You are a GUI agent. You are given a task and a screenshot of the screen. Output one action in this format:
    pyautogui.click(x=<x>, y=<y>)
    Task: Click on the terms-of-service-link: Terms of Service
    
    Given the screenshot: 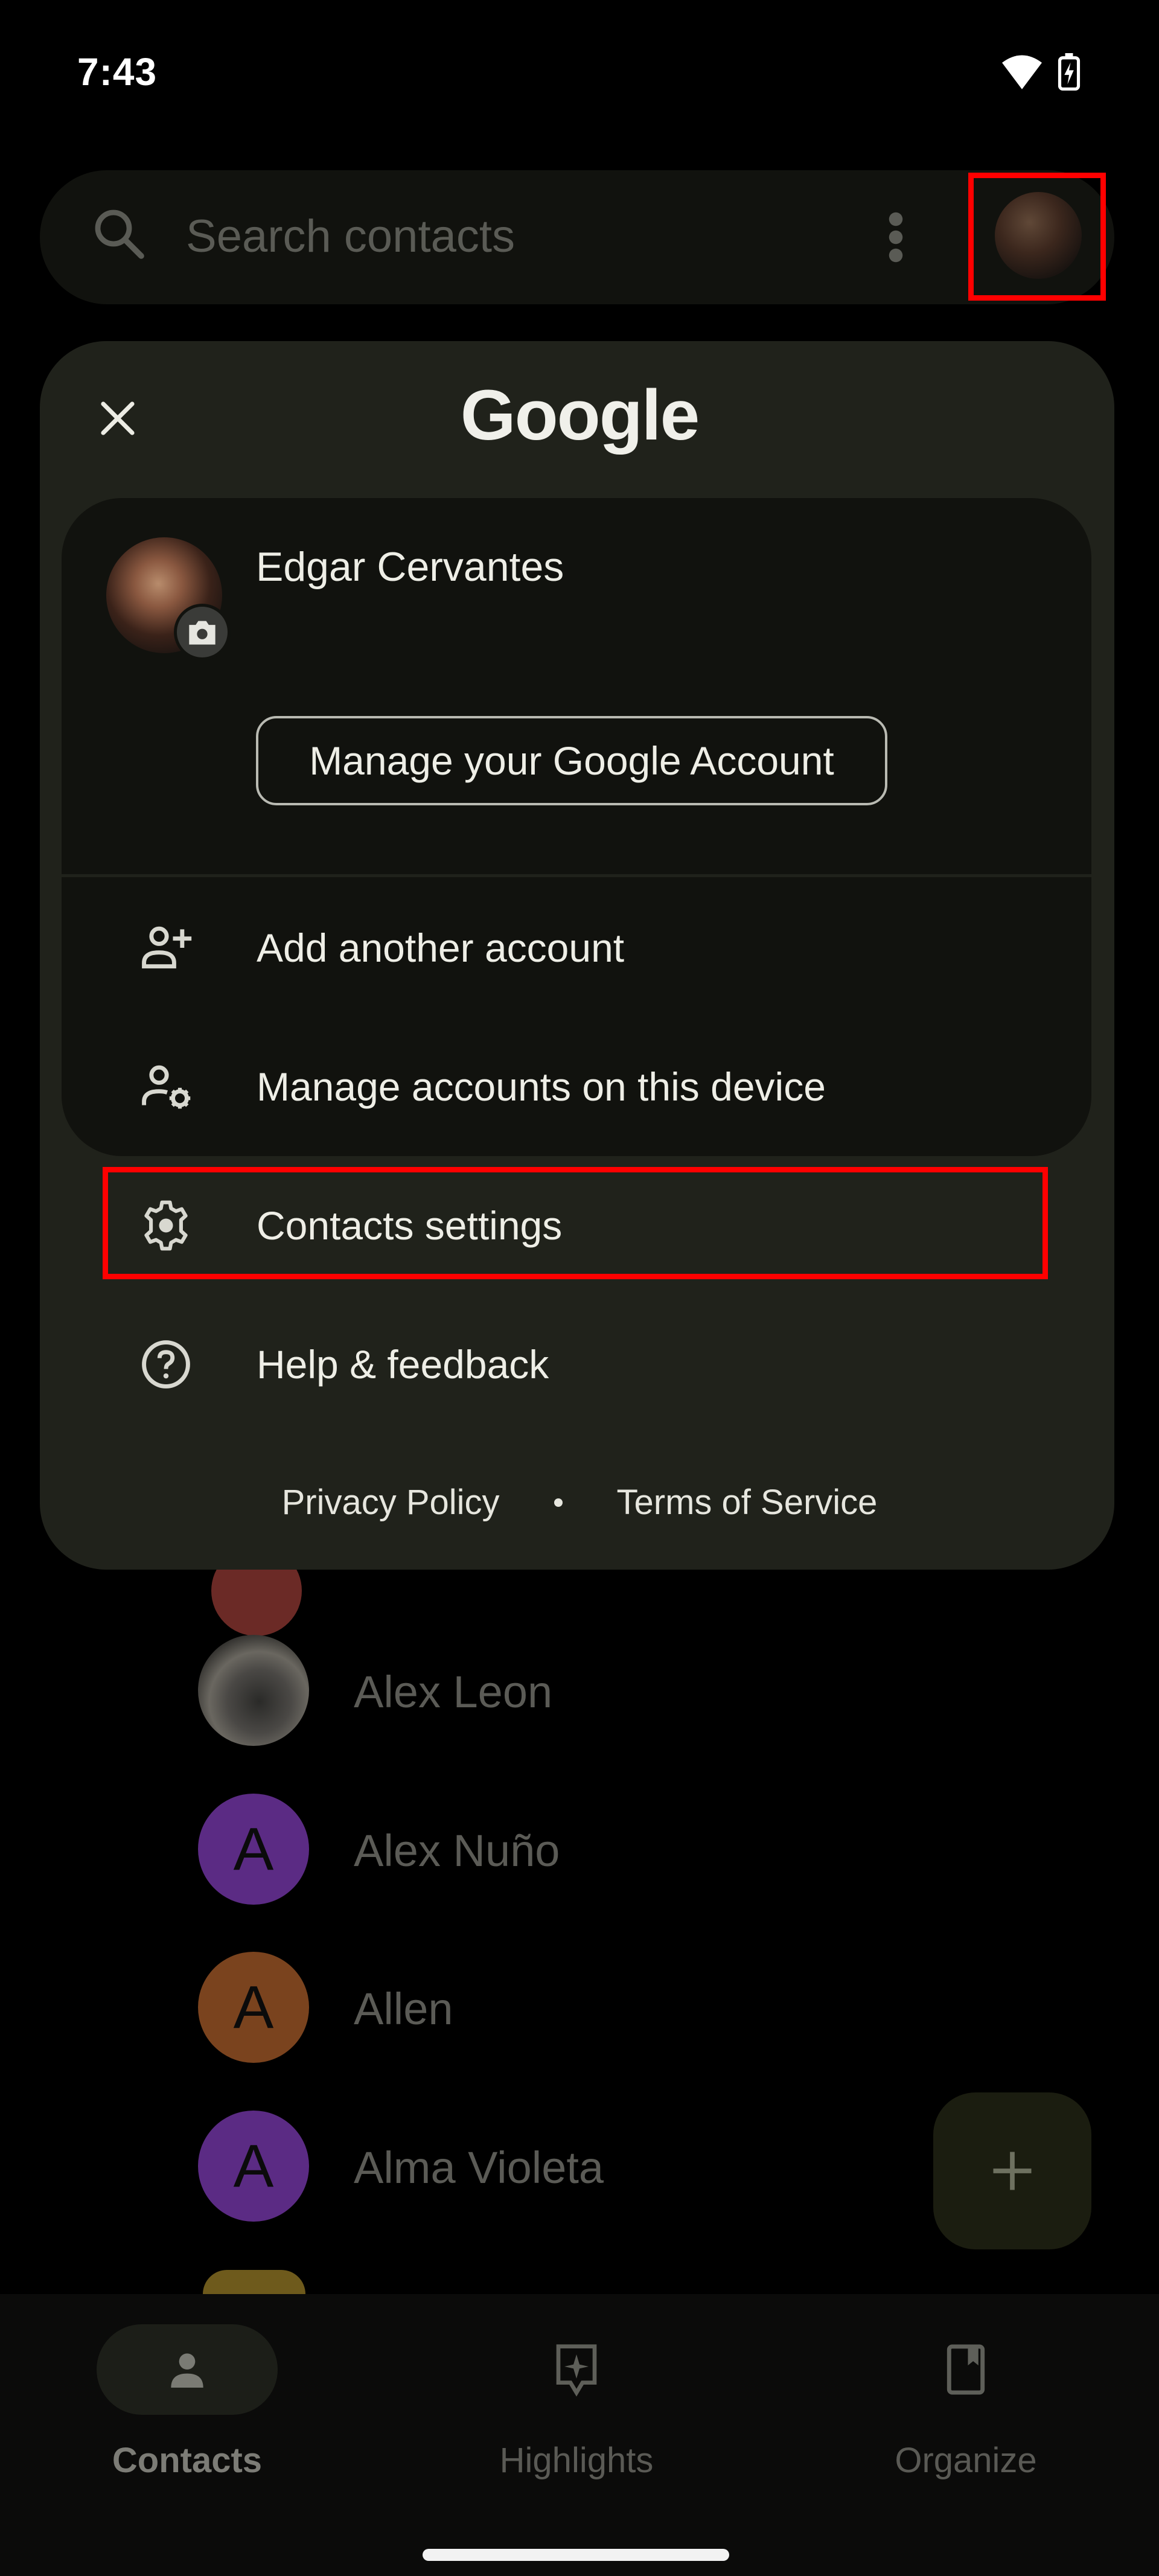 What is the action you would take?
    pyautogui.click(x=747, y=1503)
    